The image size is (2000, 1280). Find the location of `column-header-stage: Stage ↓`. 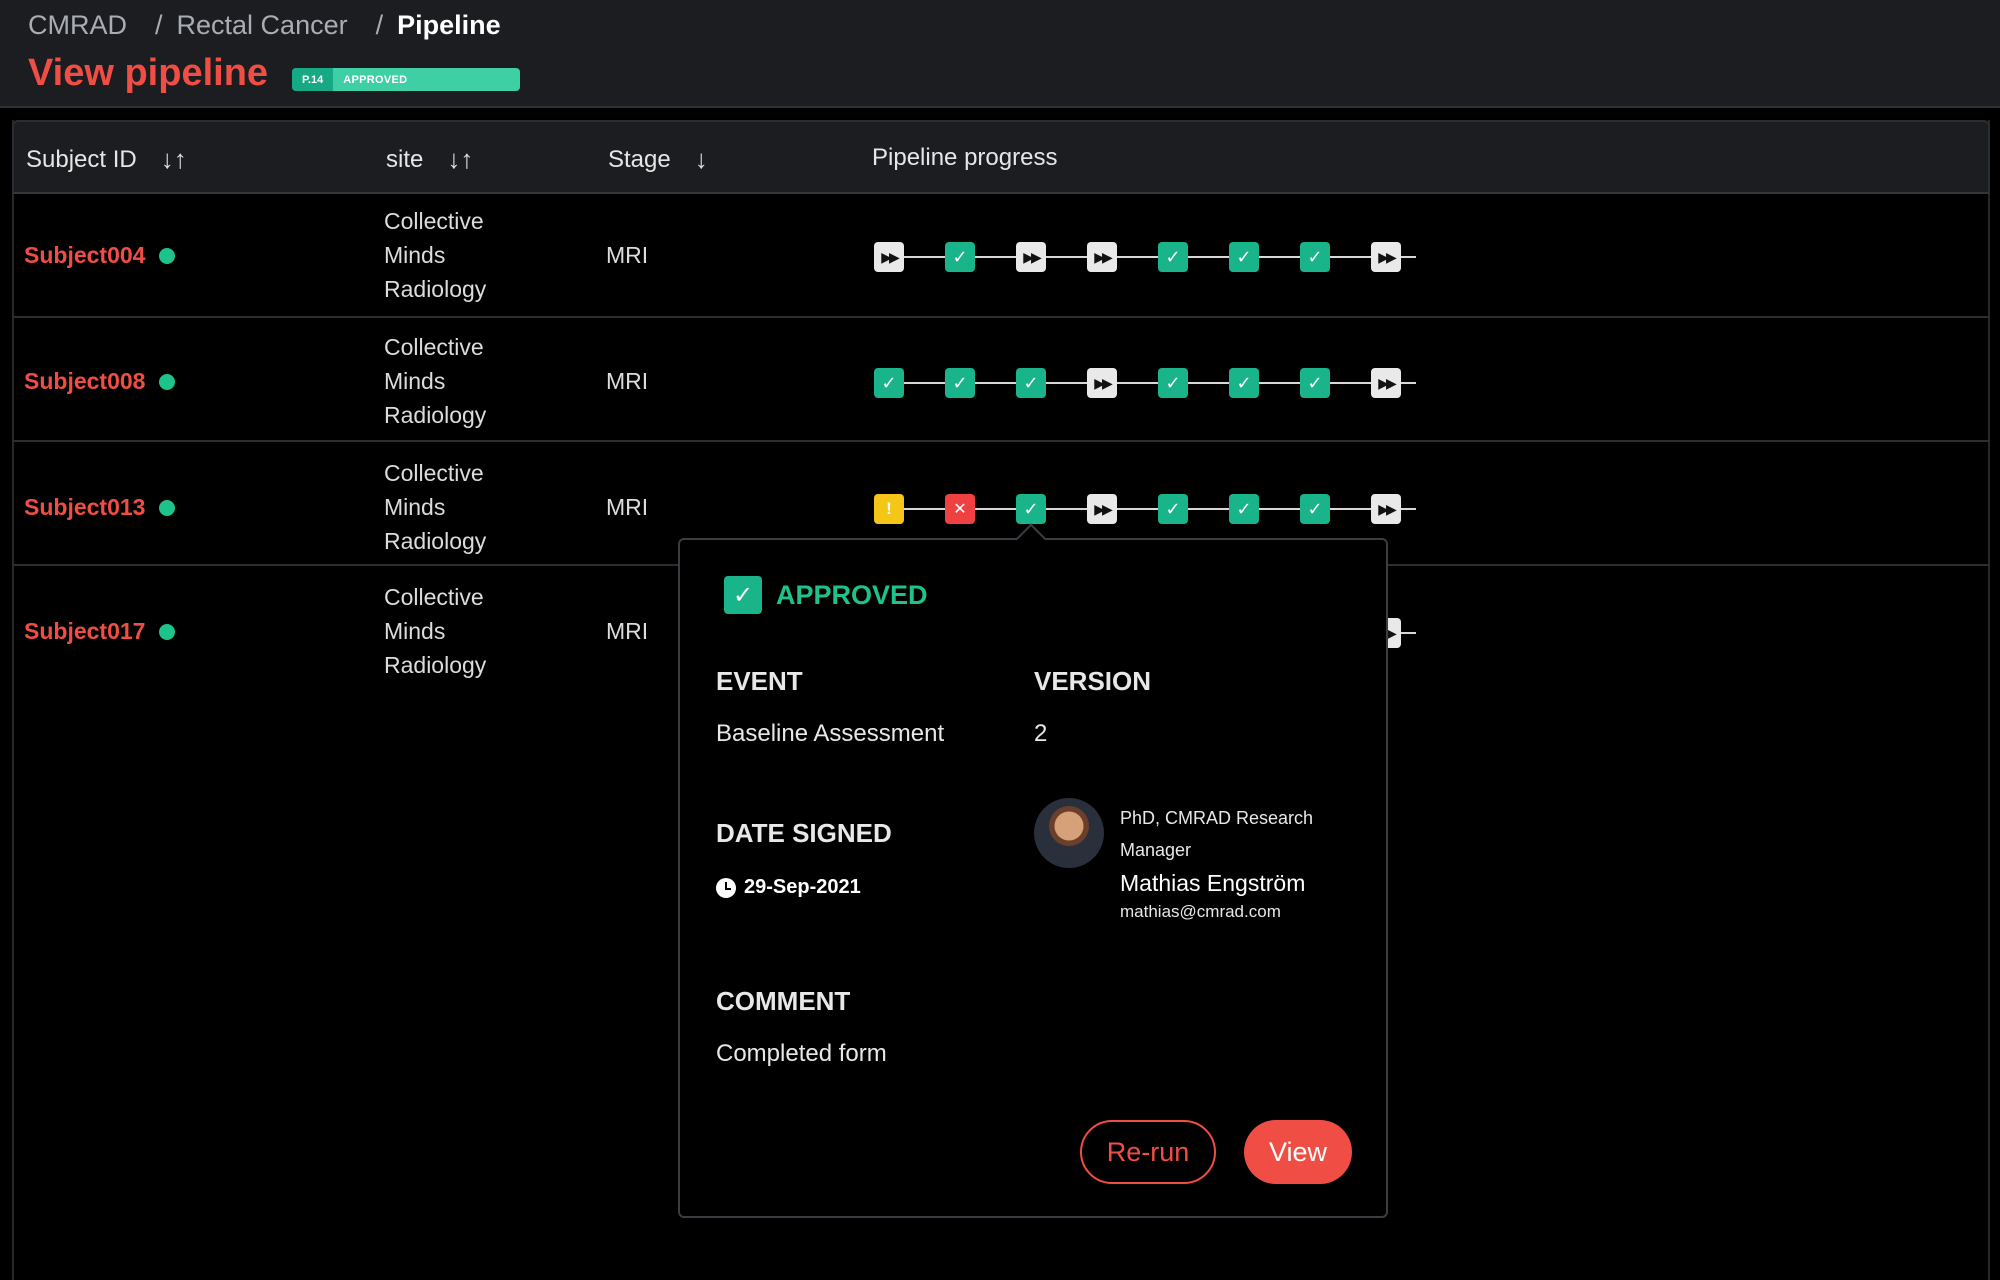

column-header-stage: Stage ↓ is located at coordinates (658, 159).